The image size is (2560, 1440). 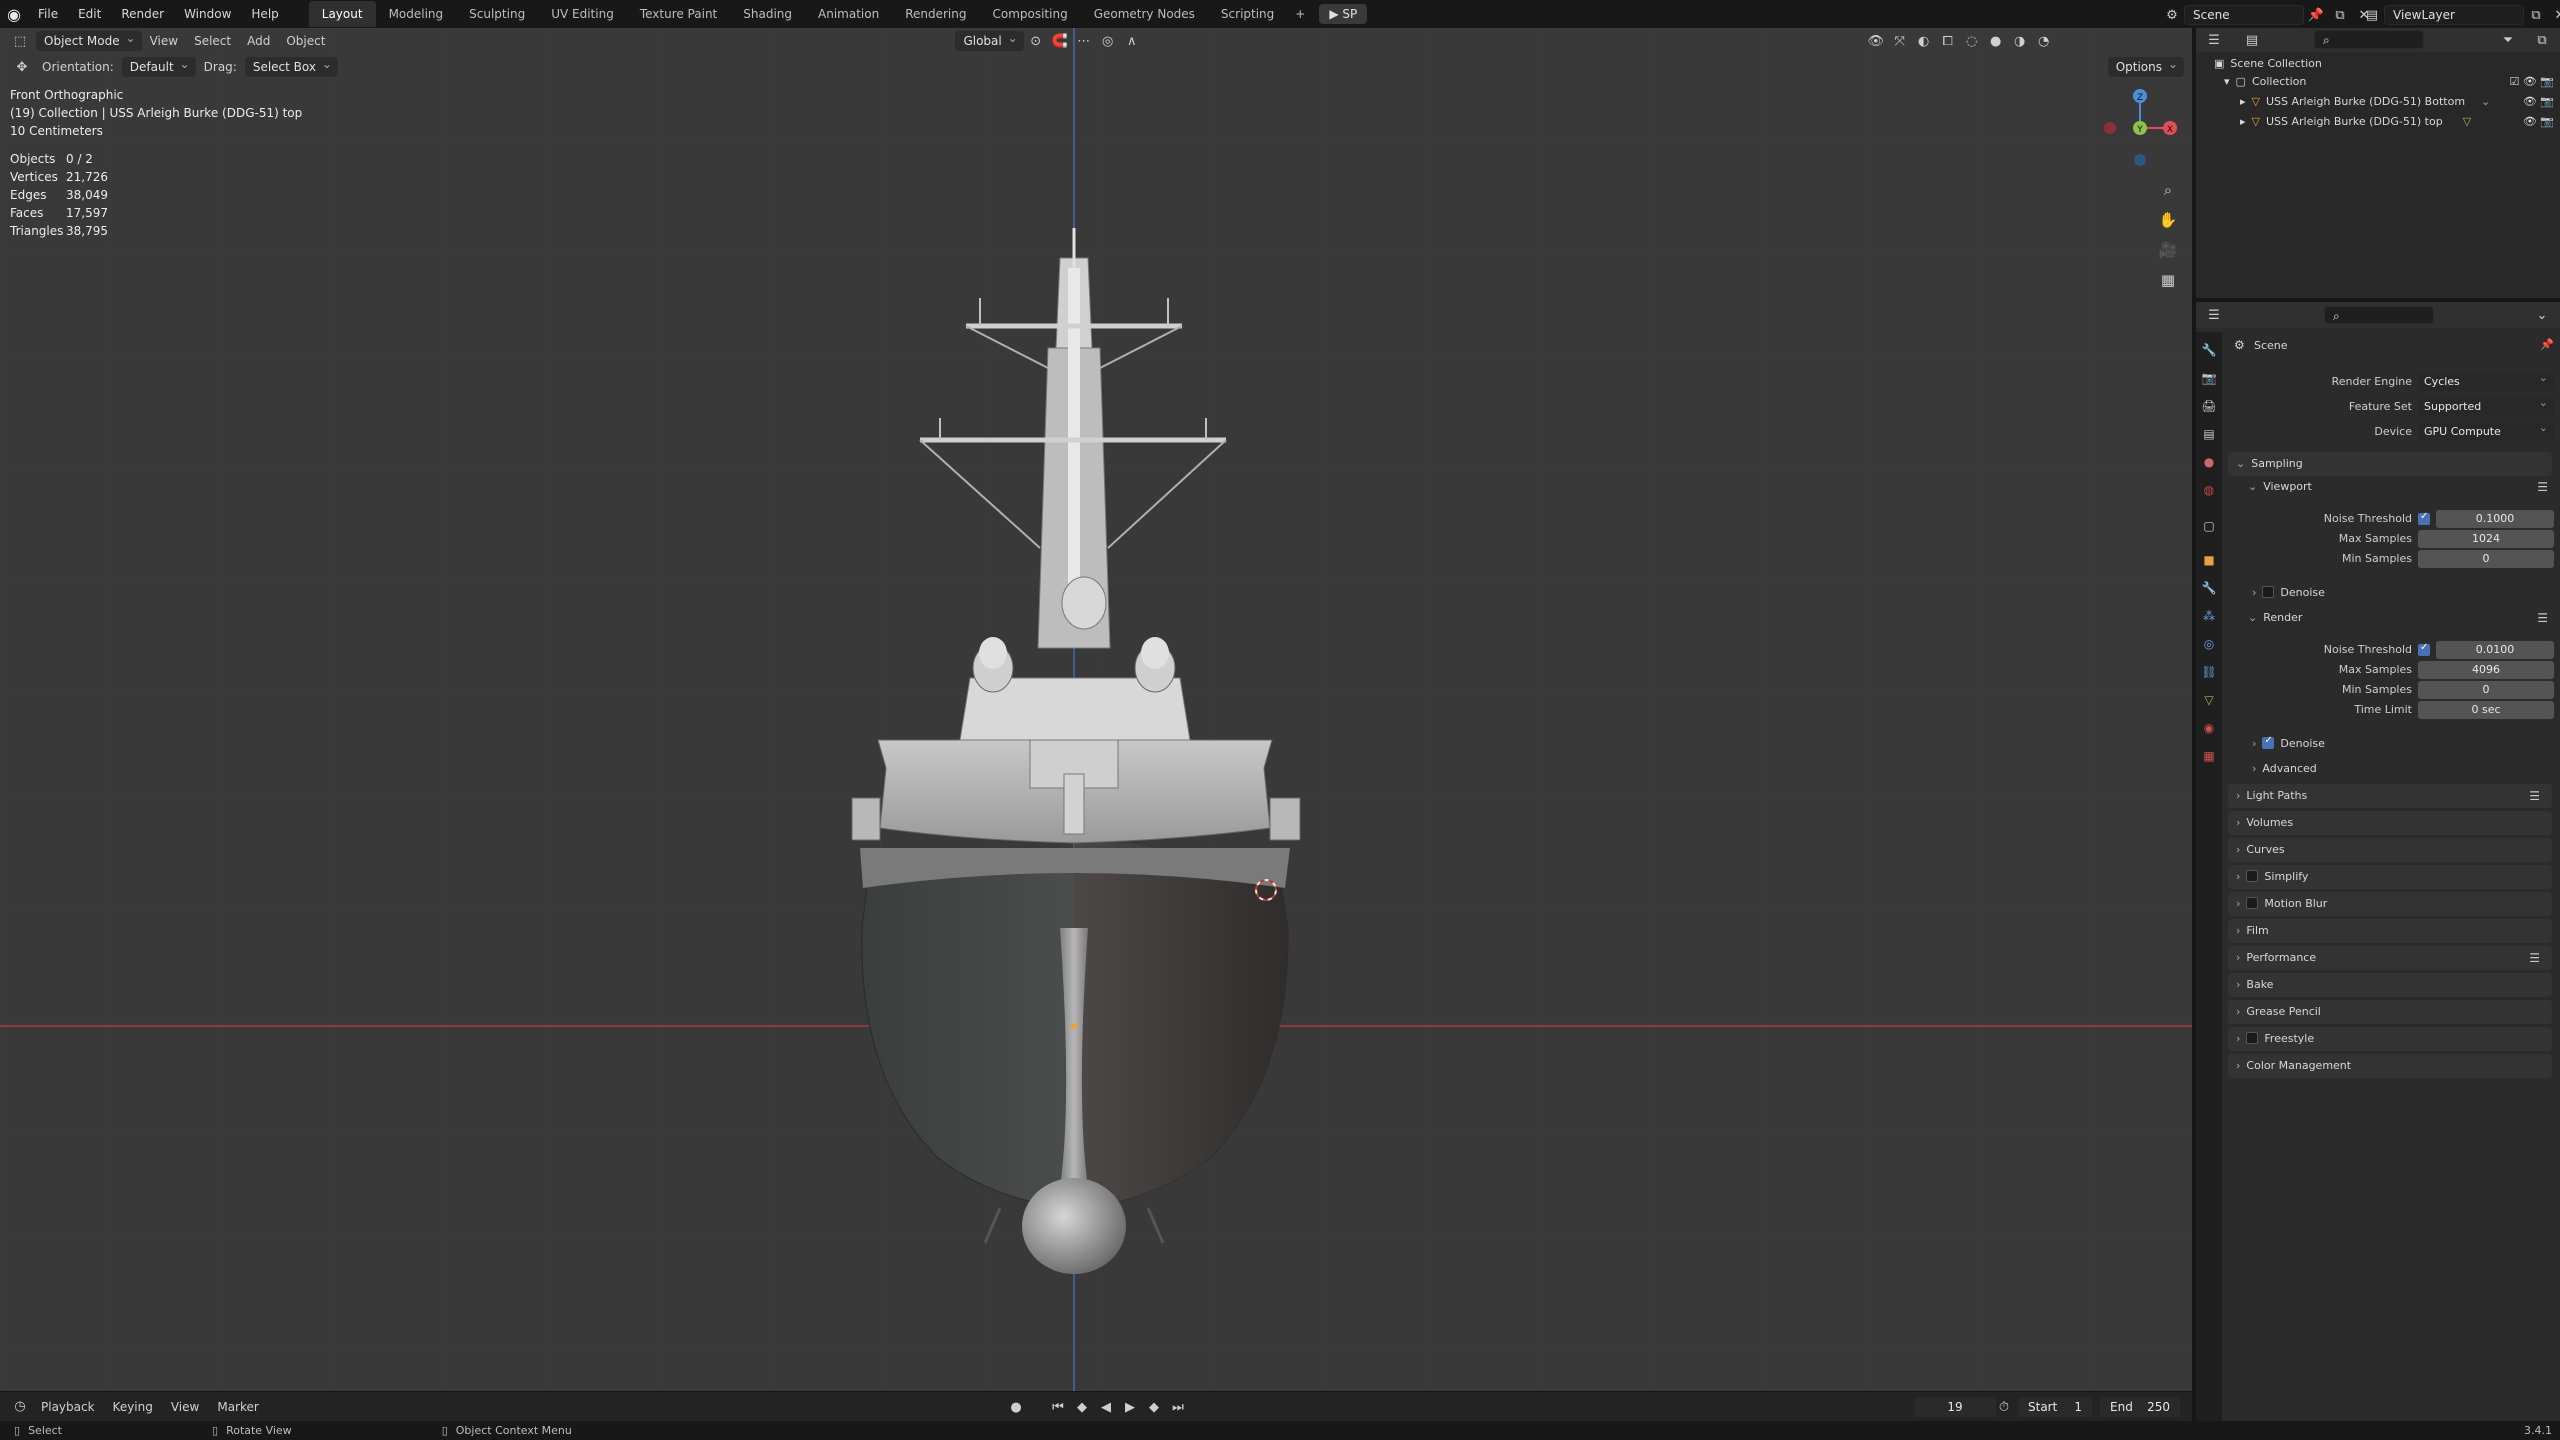 What do you see at coordinates (2390, 985) in the screenshot?
I see `bake-panel: › Bake` at bounding box center [2390, 985].